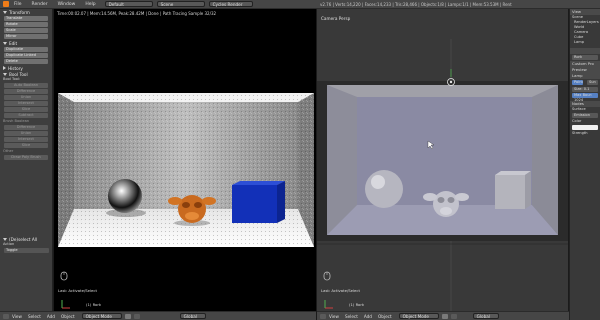 This screenshot has width=600, height=320. What do you see at coordinates (4, 68) in the screenshot?
I see `collapse-triangle-icon` at bounding box center [4, 68].